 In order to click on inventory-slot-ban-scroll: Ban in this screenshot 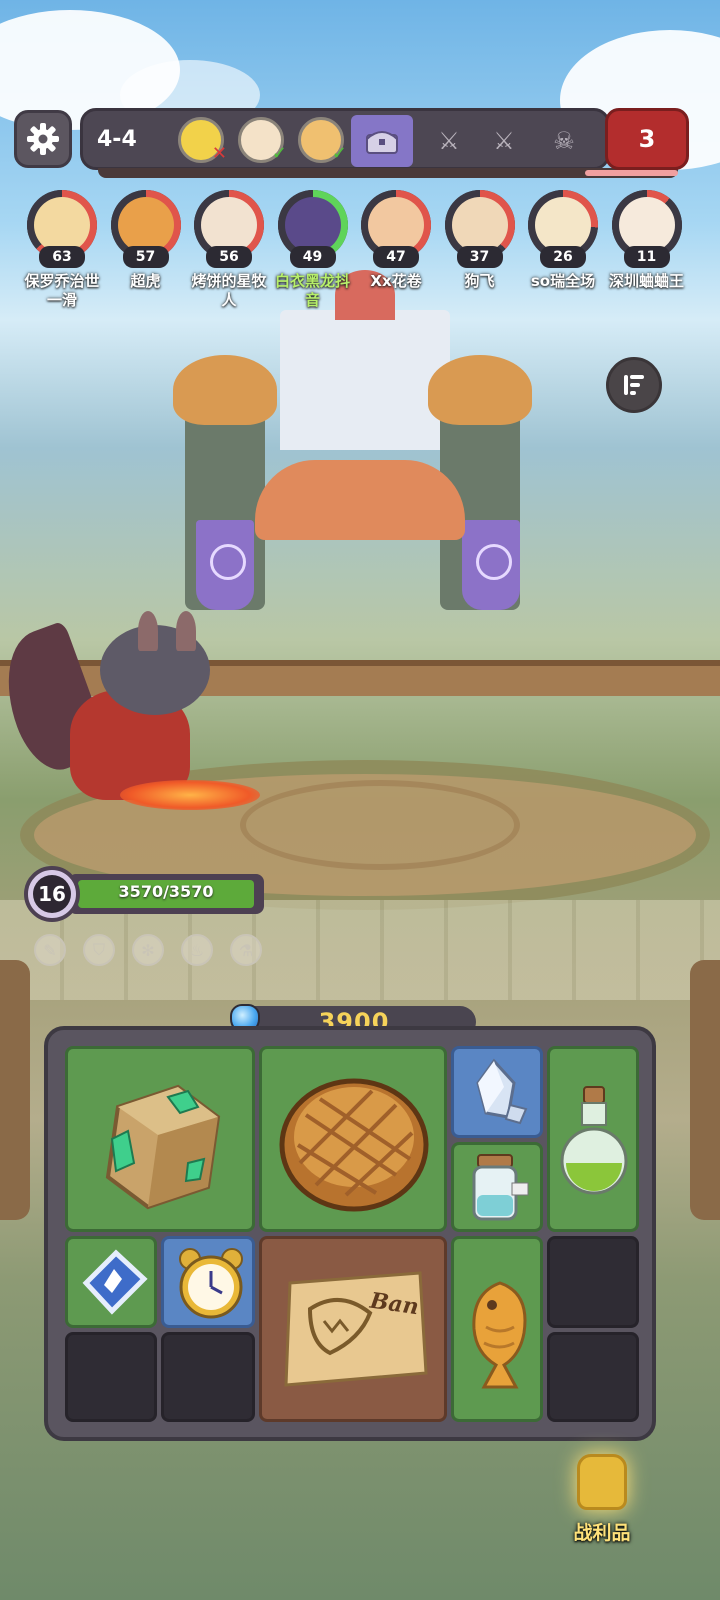, I will do `click(353, 1329)`.